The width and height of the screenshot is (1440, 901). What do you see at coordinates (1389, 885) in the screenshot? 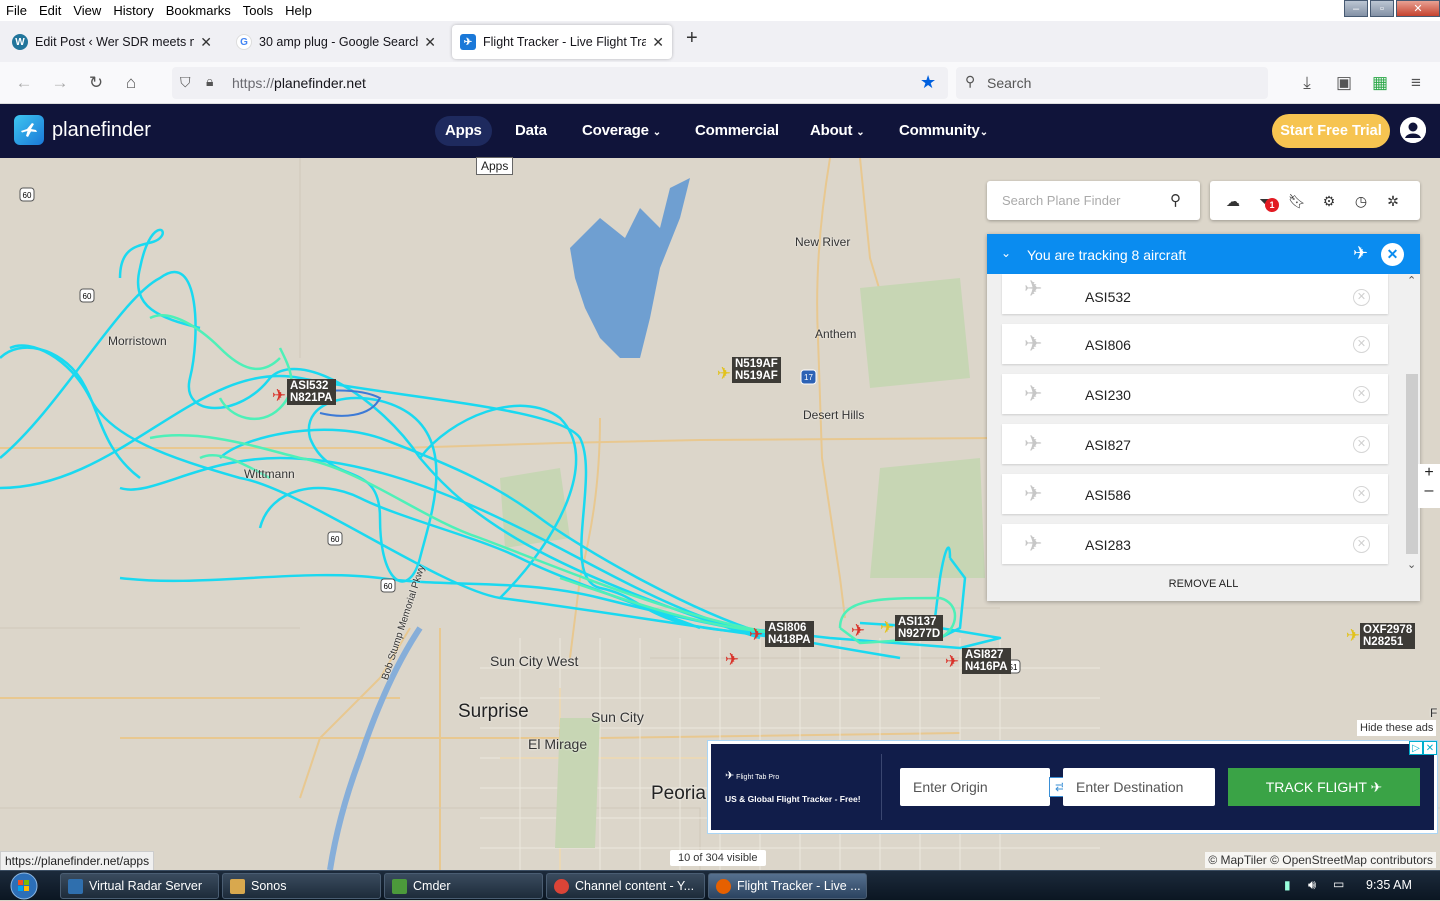
I see `taskbar-clock: 9:35 AM` at bounding box center [1389, 885].